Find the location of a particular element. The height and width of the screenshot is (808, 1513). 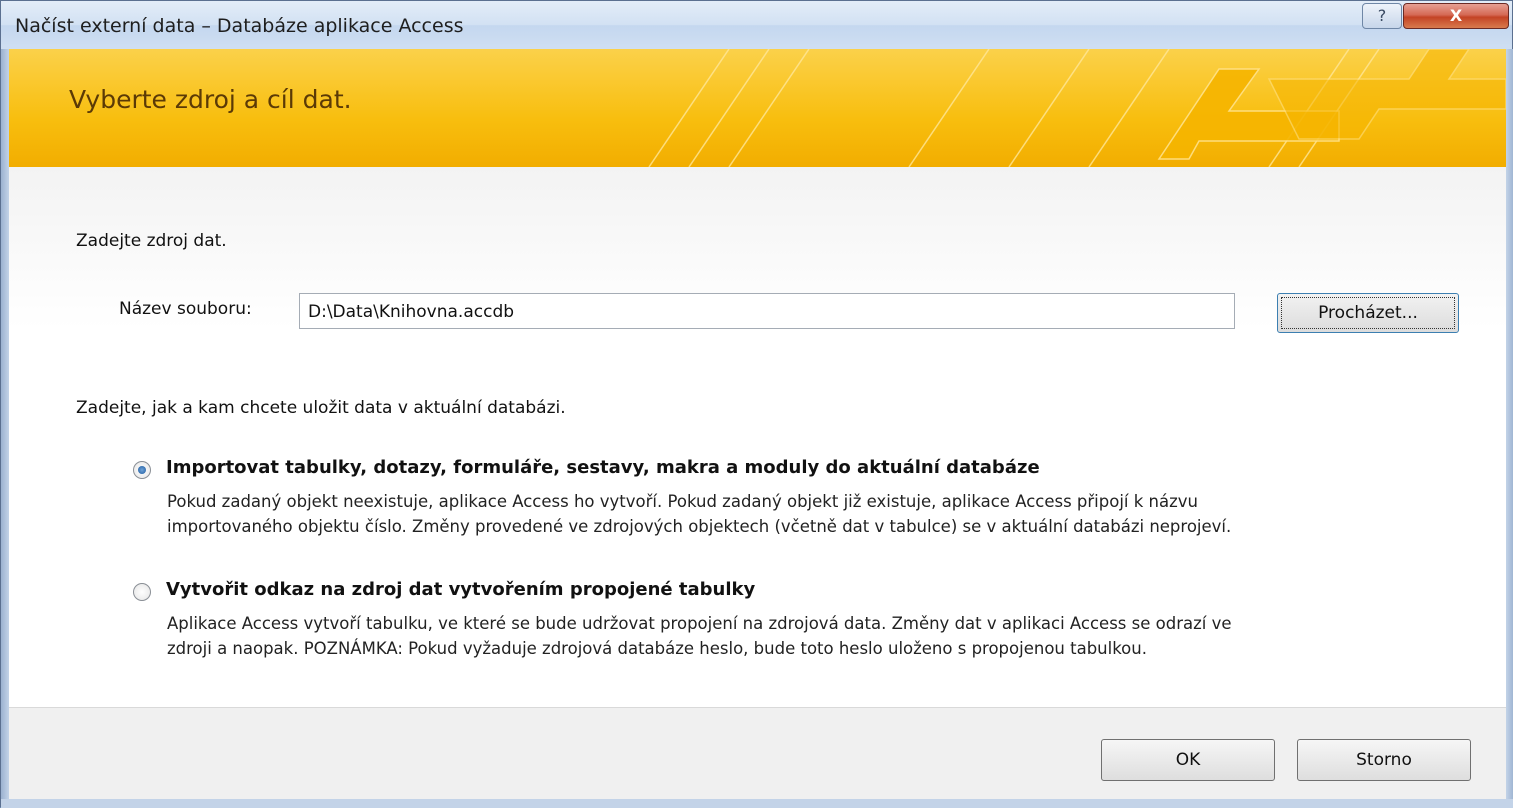

help-button: ? is located at coordinates (1382, 16).